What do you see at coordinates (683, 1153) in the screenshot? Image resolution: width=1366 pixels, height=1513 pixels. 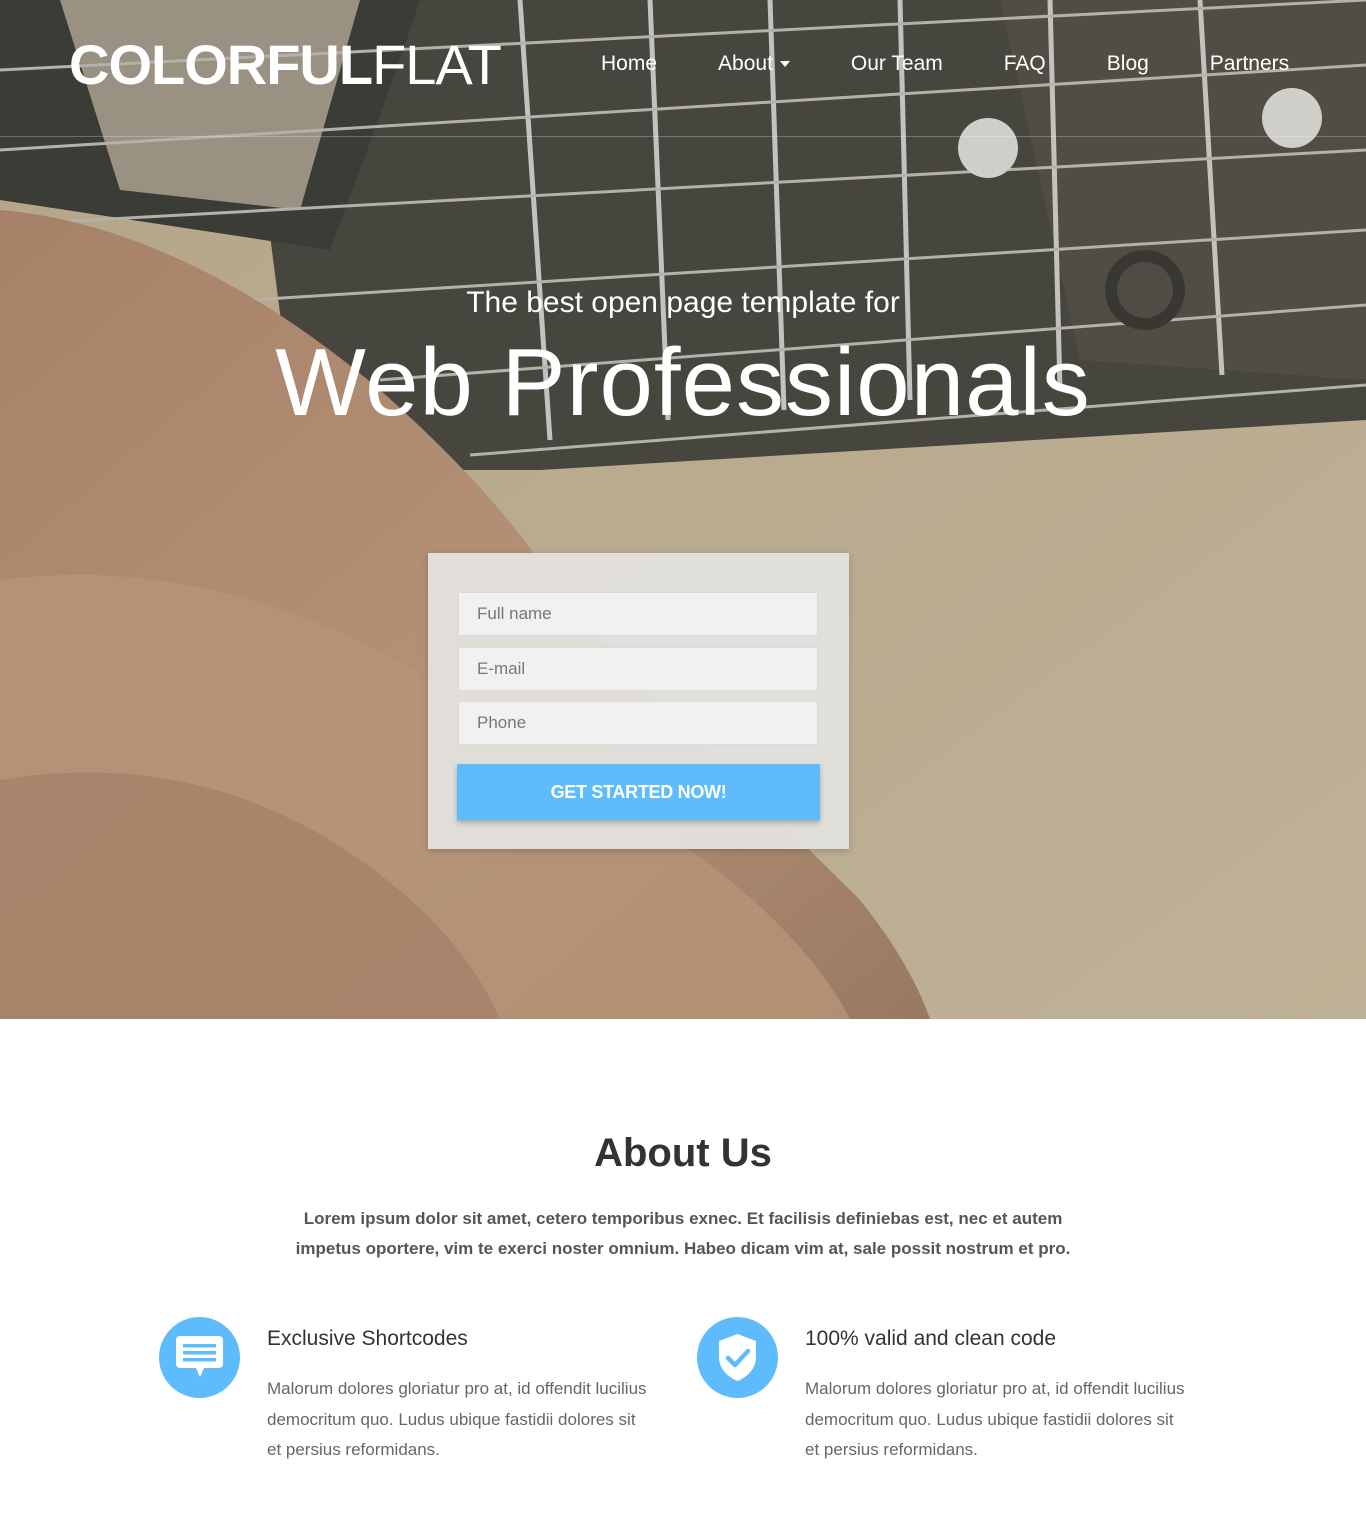 I see `about-title: About Us` at bounding box center [683, 1153].